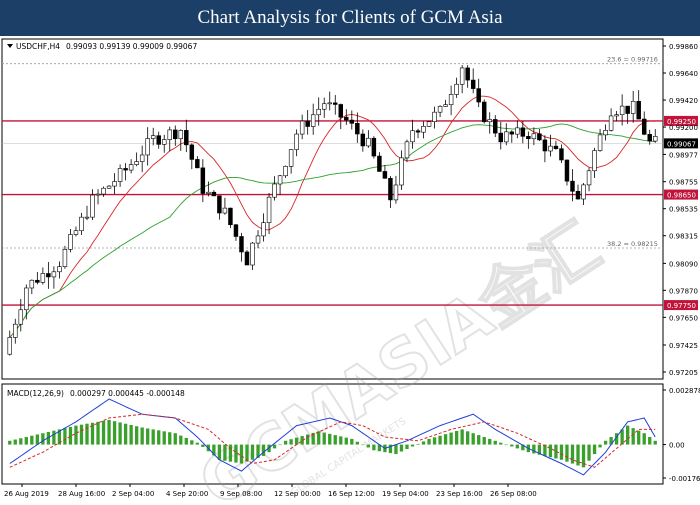 The width and height of the screenshot is (700, 505). Describe the element at coordinates (683, 346) in the screenshot. I see `y-tick-label: 0.97425` at that location.